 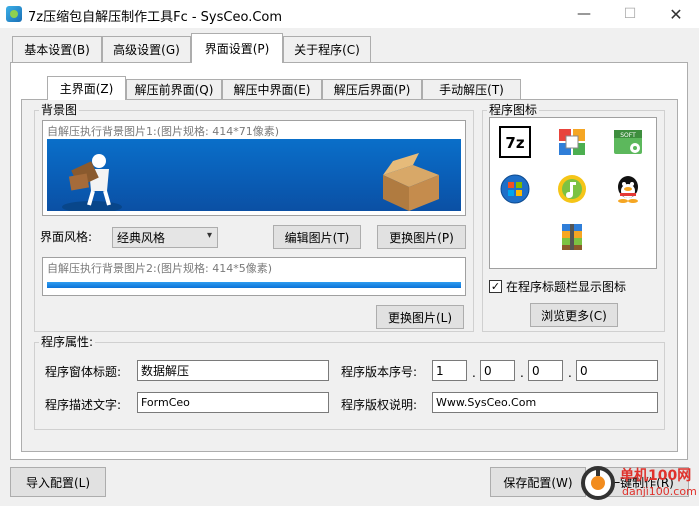 I want to click on tab-interface-settings: 界面设置(P), so click(x=237, y=48).